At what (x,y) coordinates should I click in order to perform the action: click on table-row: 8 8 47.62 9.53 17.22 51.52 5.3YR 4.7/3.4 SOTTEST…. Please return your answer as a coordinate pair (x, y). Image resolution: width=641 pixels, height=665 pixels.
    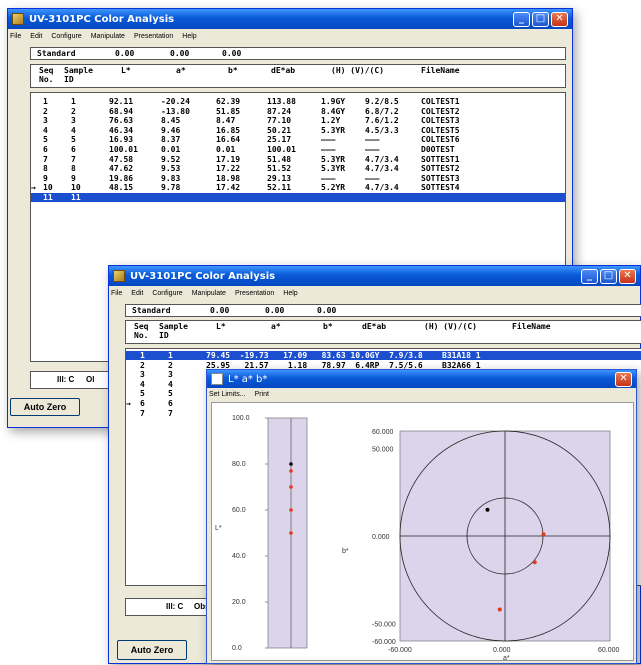
    Looking at the image, I should click on (298, 168).